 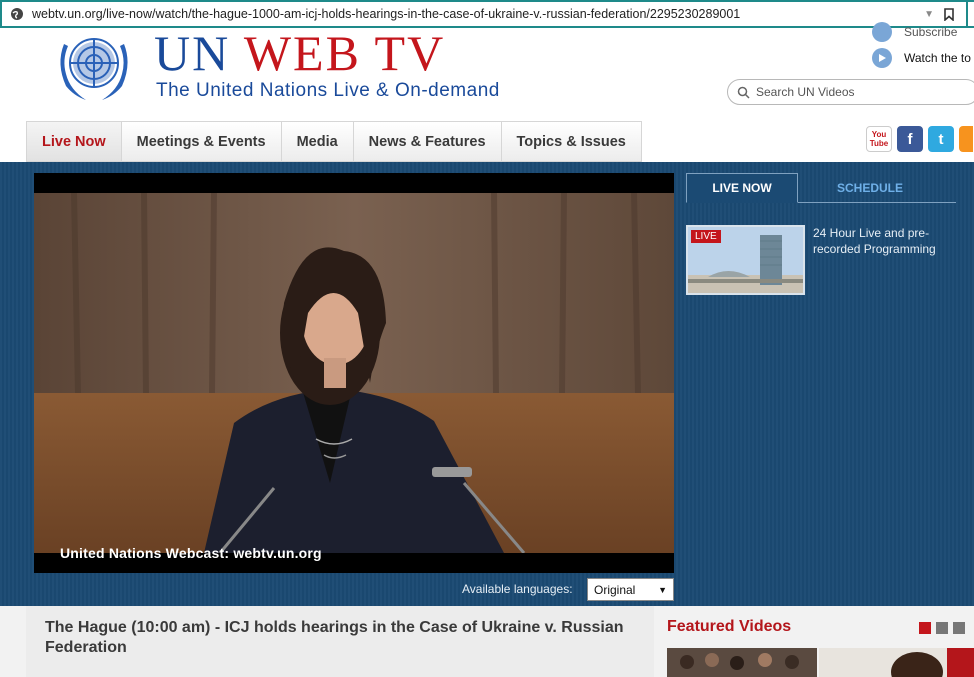 I want to click on nav-tab-topics-issues: Topics & Issues, so click(x=571, y=141).